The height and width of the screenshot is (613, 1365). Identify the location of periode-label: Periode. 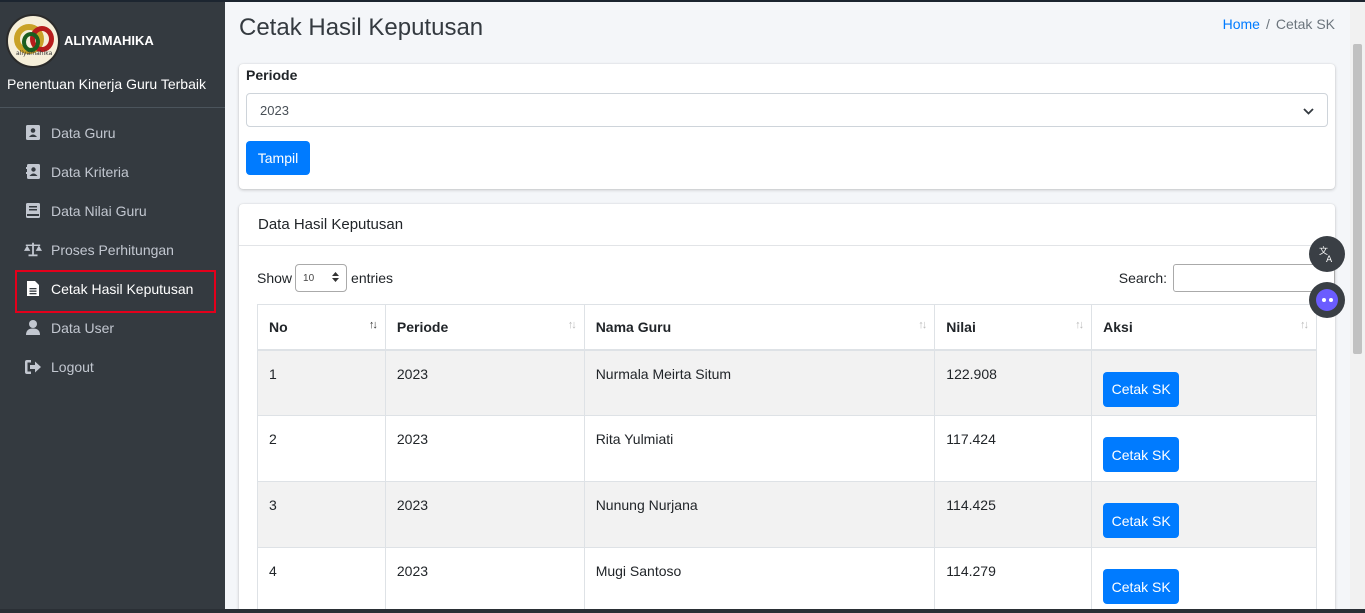
(272, 75).